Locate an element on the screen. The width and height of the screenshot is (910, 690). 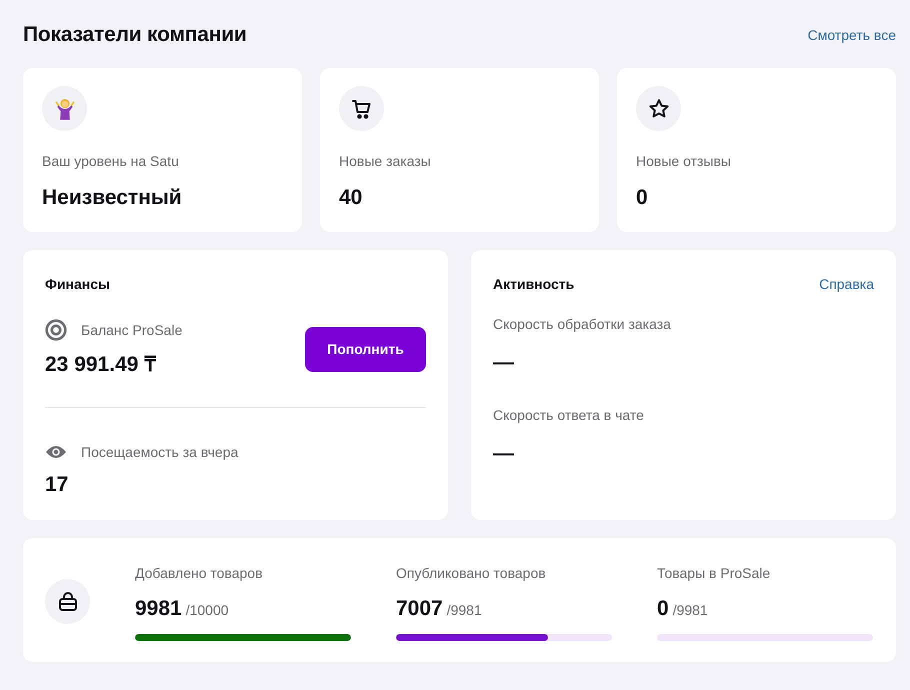
target-icon is located at coordinates (56, 330).